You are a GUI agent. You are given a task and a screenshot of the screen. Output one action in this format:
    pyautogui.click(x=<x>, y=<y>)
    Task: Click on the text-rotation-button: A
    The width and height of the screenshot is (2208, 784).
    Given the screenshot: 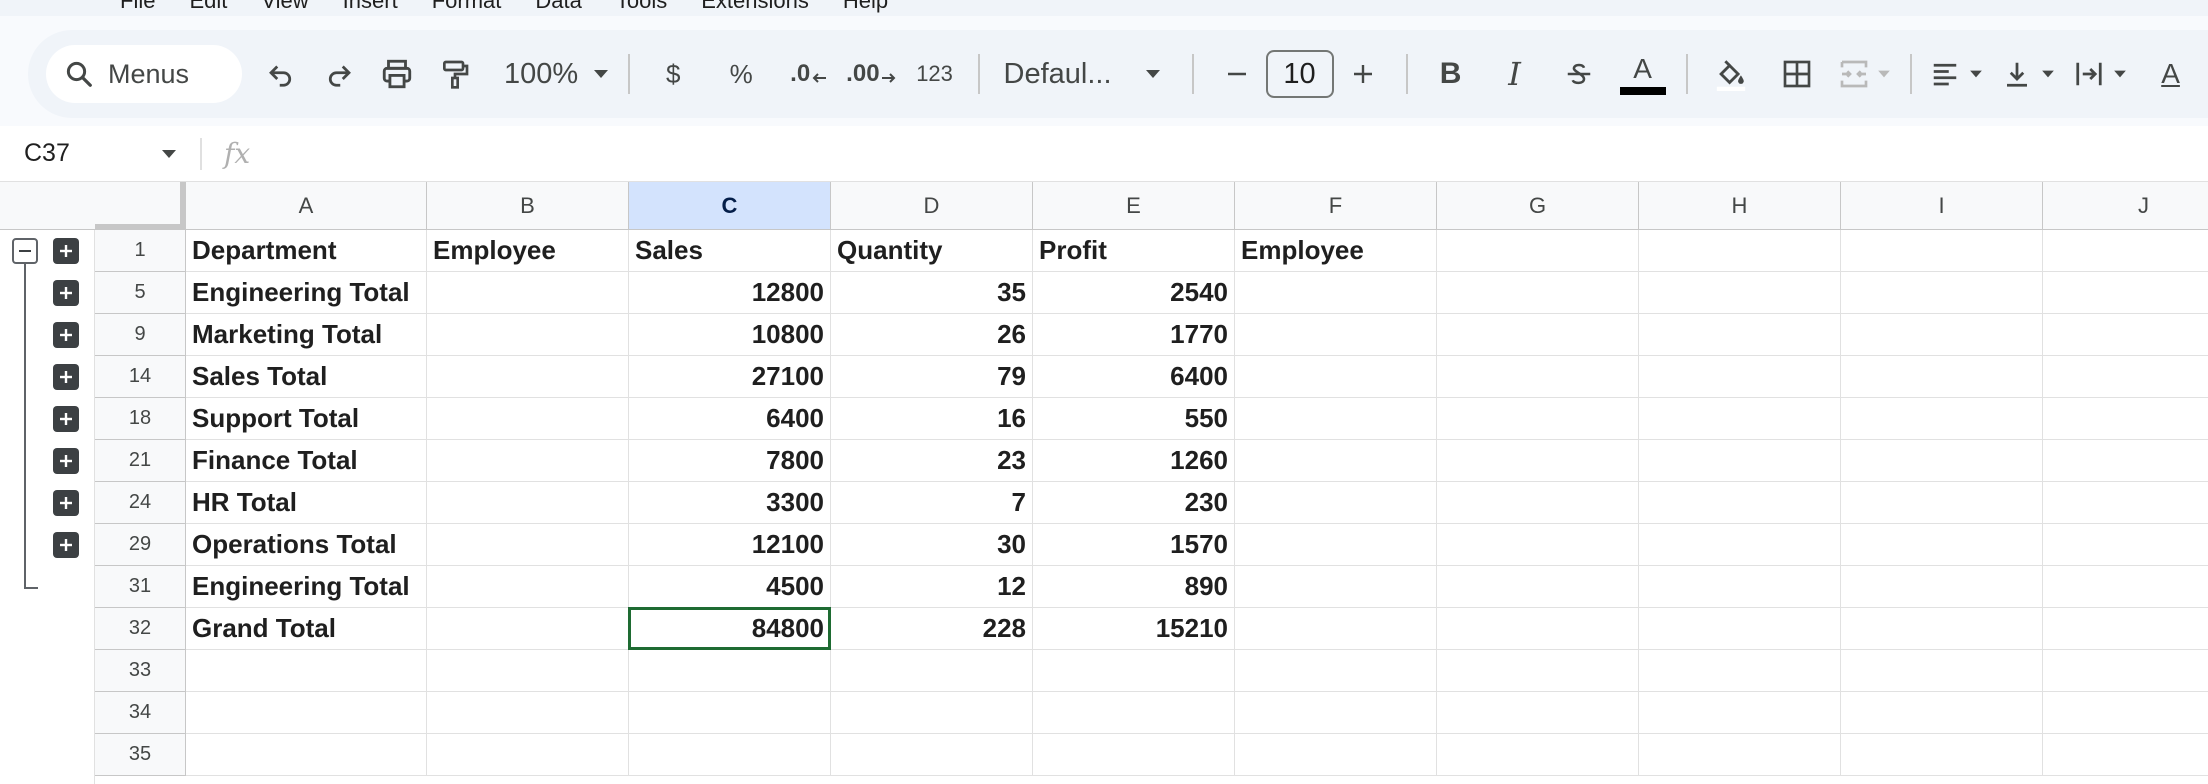 What is the action you would take?
    pyautogui.click(x=2171, y=74)
    